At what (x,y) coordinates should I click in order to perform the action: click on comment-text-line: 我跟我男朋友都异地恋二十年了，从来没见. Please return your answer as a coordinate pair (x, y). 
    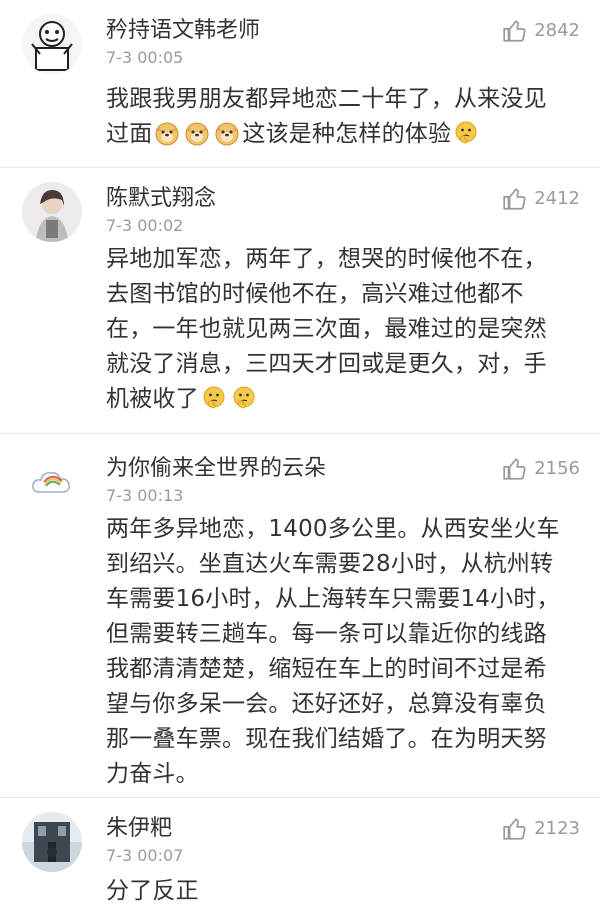
    Looking at the image, I should click on (326, 99).